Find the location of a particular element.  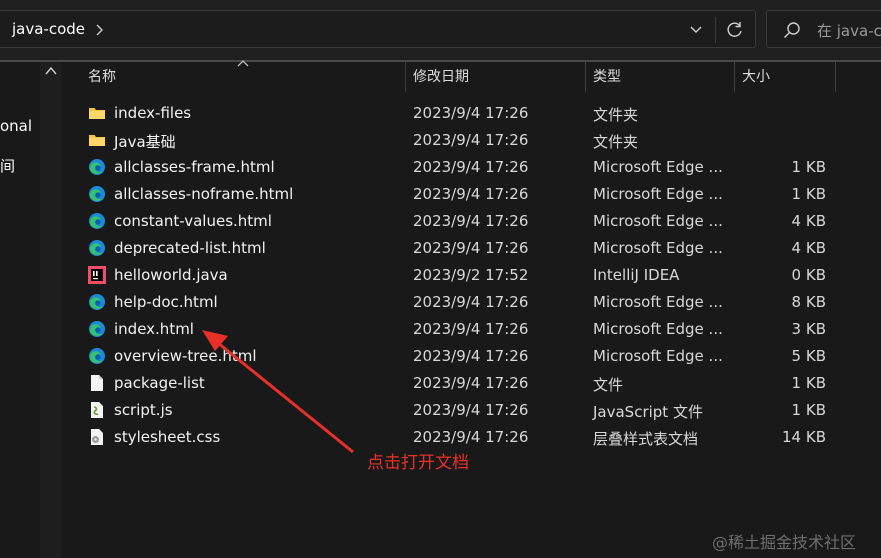

css-file-icon is located at coordinates (97, 437).